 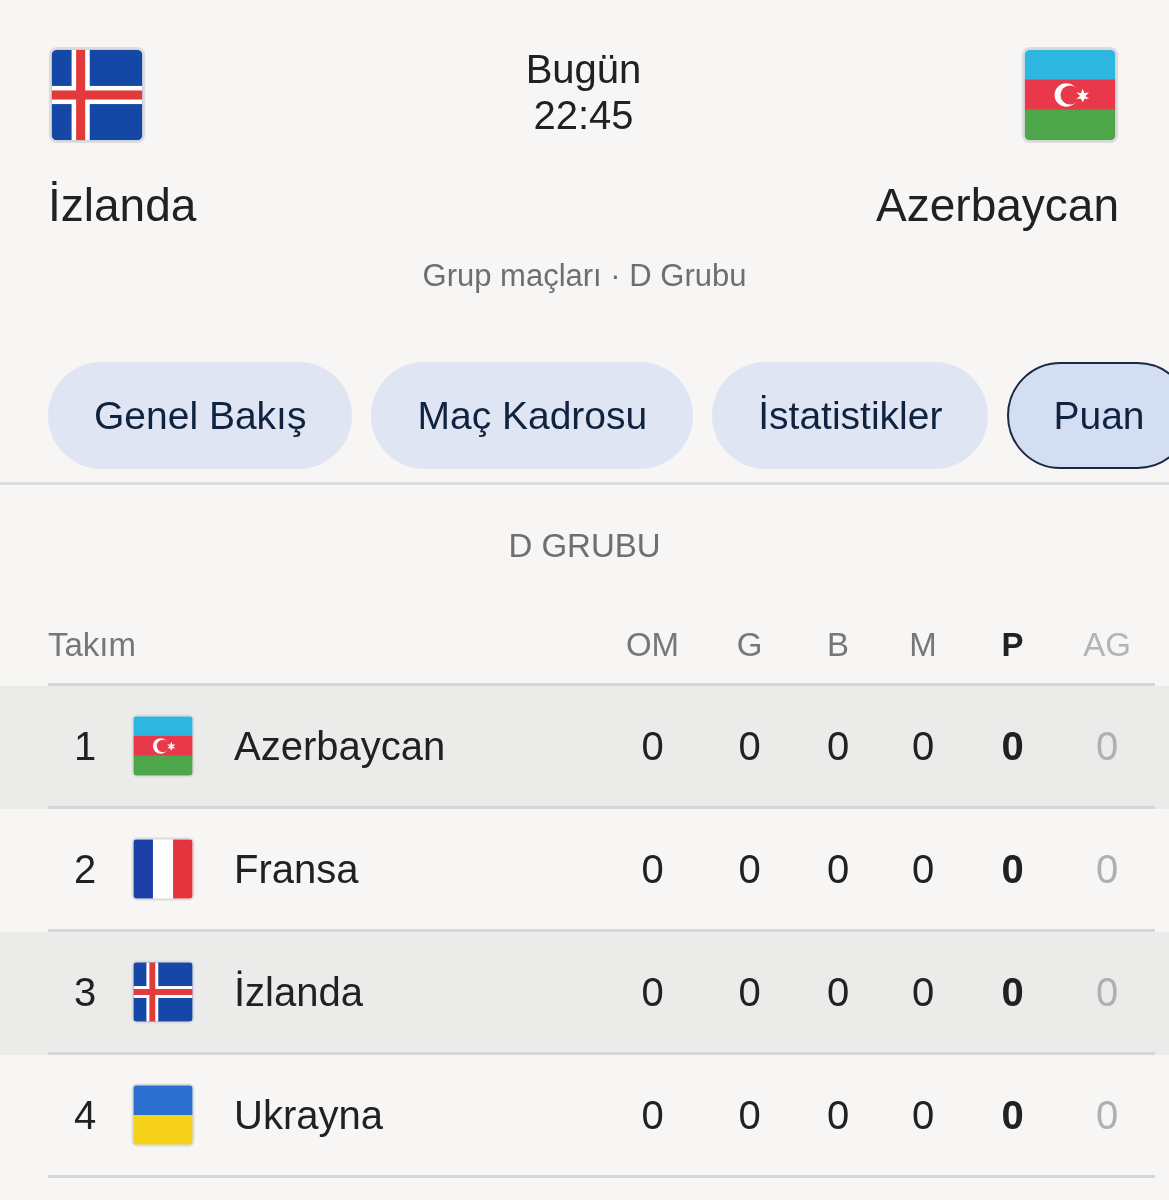 What do you see at coordinates (297, 869) in the screenshot?
I see `team-name: Fransa` at bounding box center [297, 869].